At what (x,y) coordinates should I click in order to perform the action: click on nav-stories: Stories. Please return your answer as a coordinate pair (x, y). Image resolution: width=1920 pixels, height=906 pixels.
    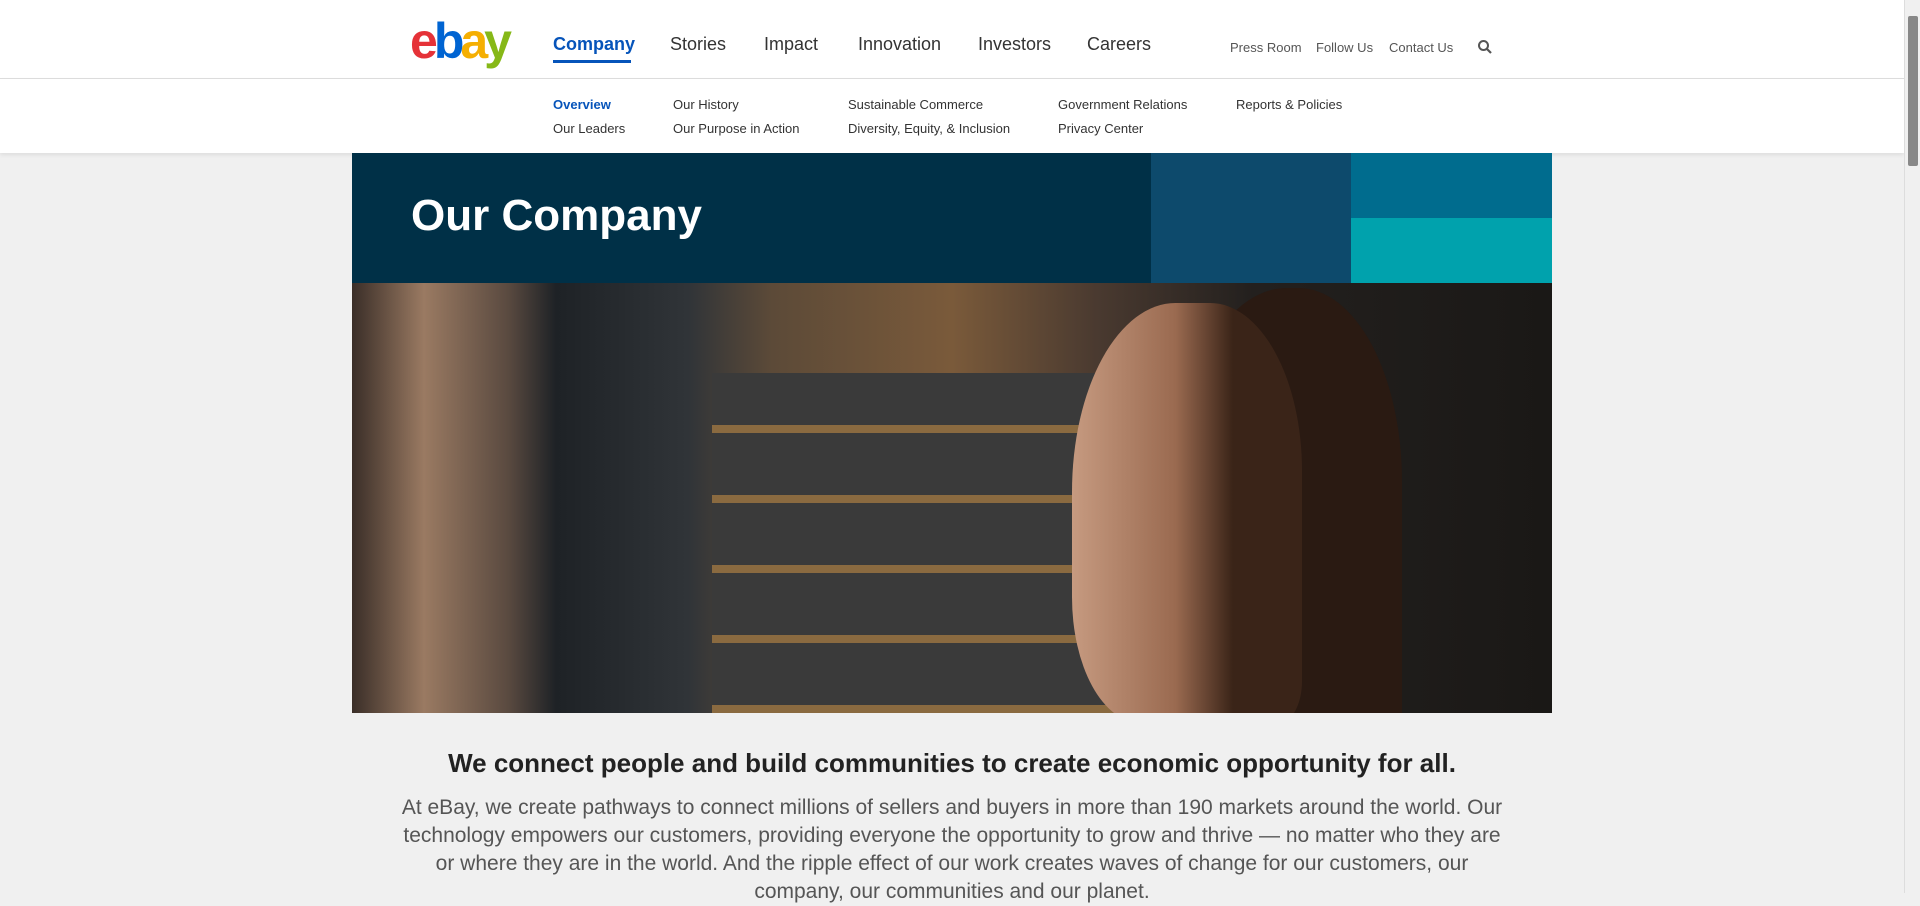
    Looking at the image, I should click on (698, 44).